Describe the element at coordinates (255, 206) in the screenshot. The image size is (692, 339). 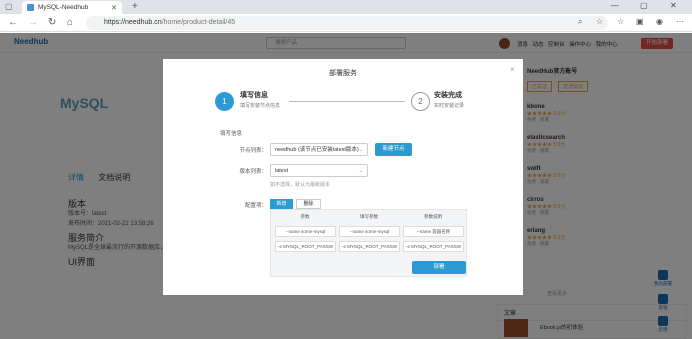
I see `config-label: 配置项：` at that location.